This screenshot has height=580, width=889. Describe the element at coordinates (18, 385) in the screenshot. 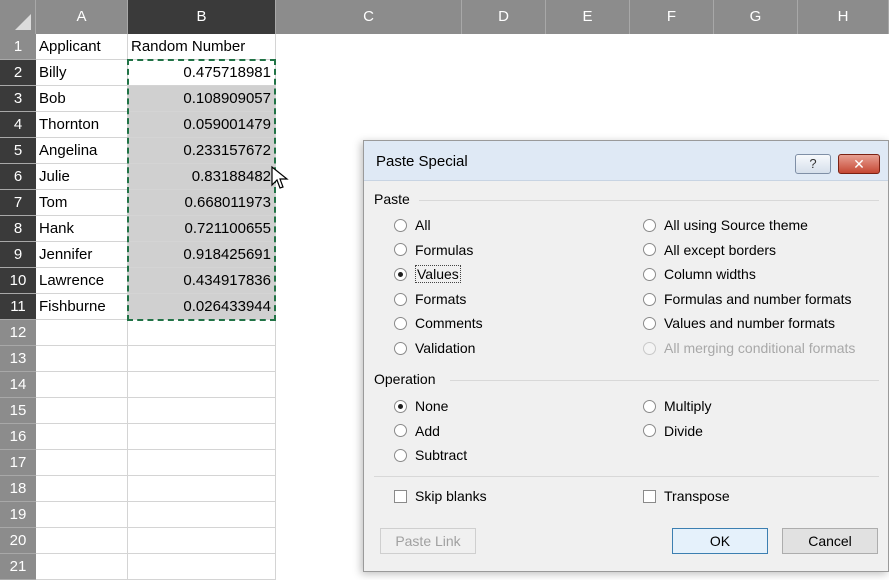

I see `row-header: 14` at that location.